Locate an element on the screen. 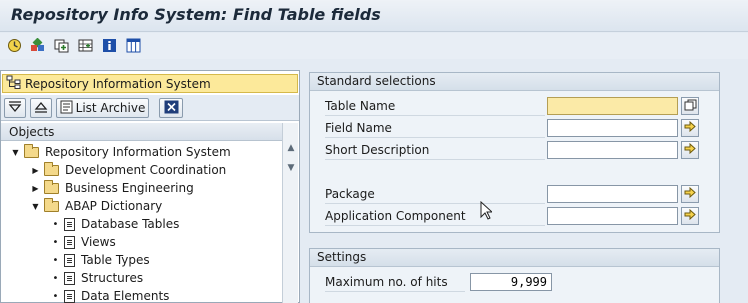  field-name-input is located at coordinates (612, 128).